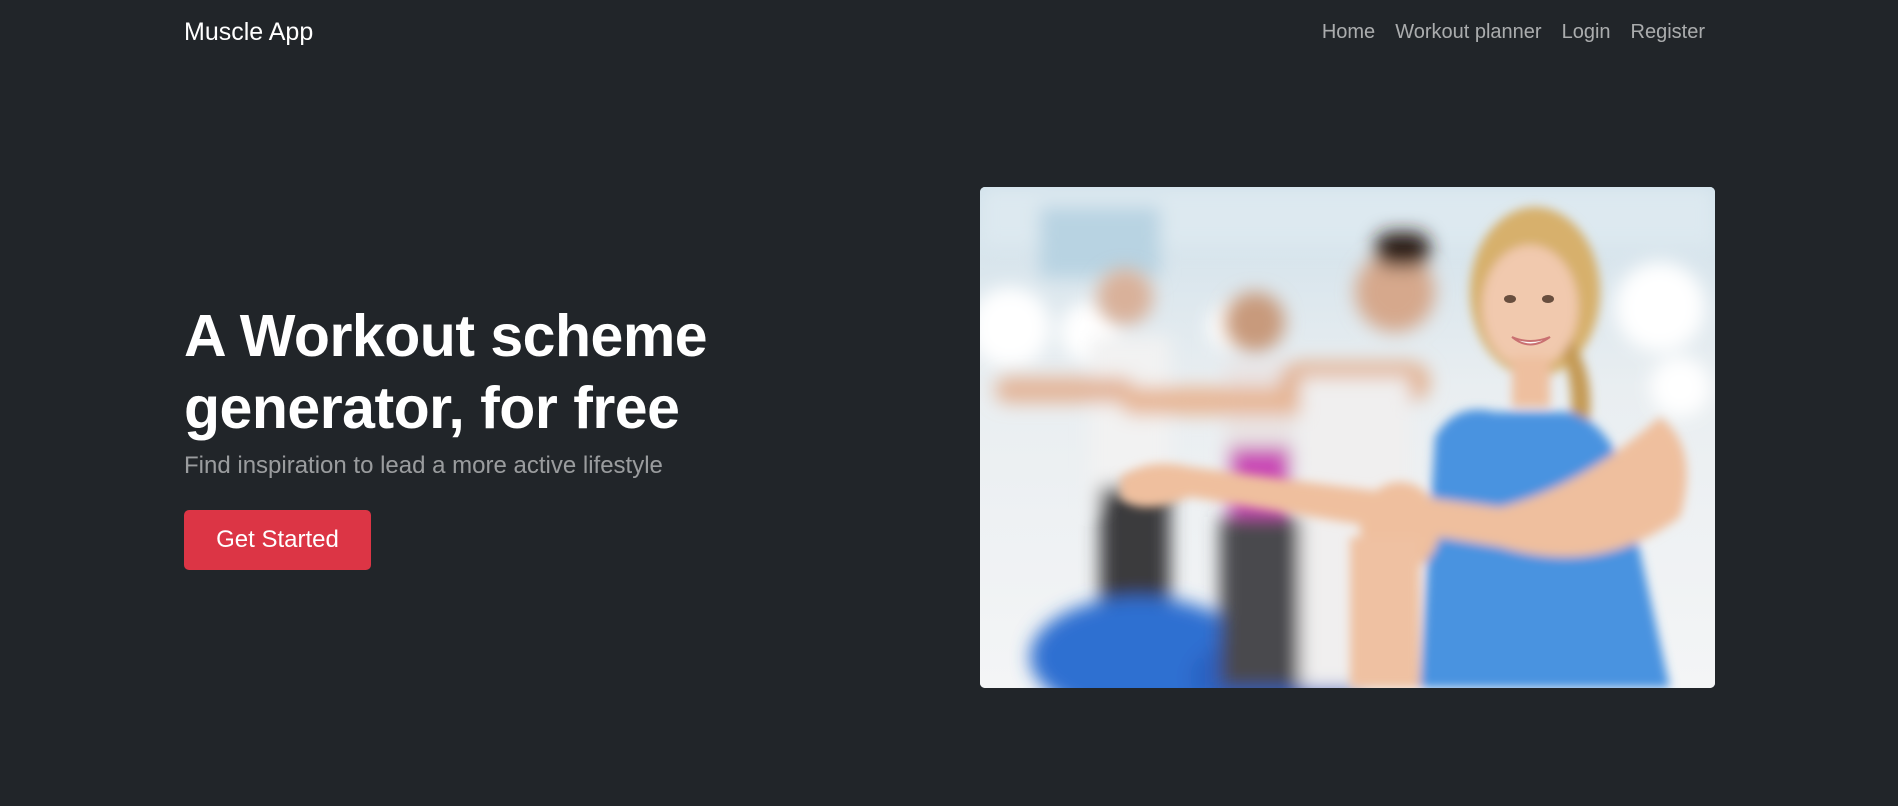  I want to click on hero-title: A Workout scheme generator, for free, so click(504, 372).